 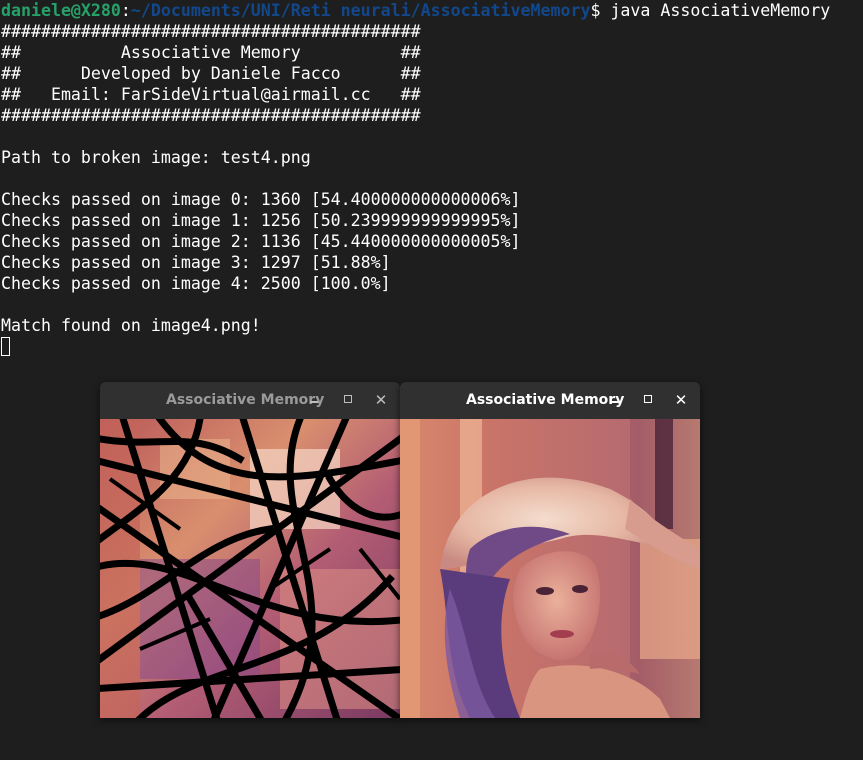 I want to click on broken-image-path: Path to broken image: test4.png, so click(x=156, y=157).